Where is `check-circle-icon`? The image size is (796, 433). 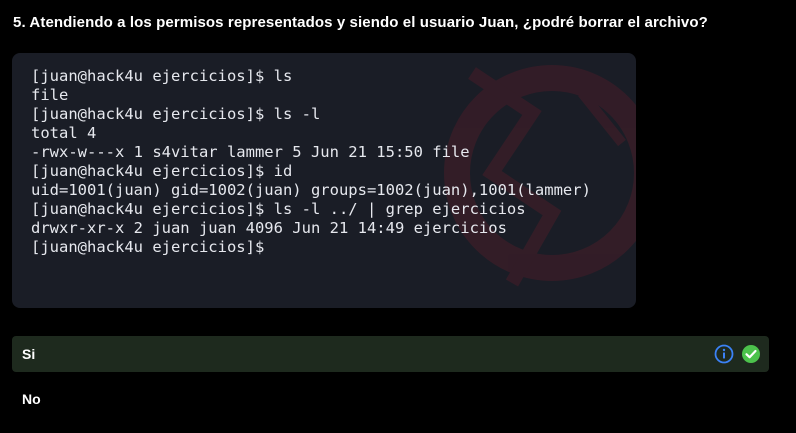
check-circle-icon is located at coordinates (751, 354).